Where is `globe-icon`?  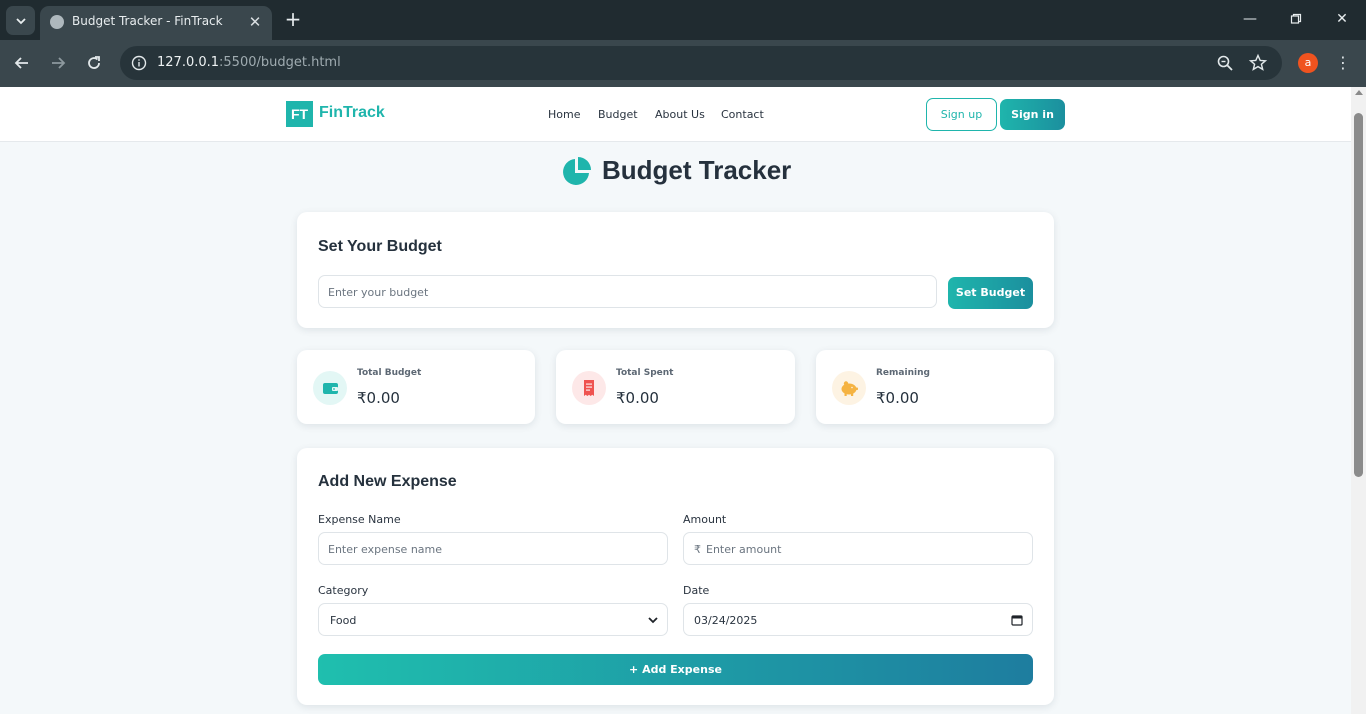
globe-icon is located at coordinates (57, 22).